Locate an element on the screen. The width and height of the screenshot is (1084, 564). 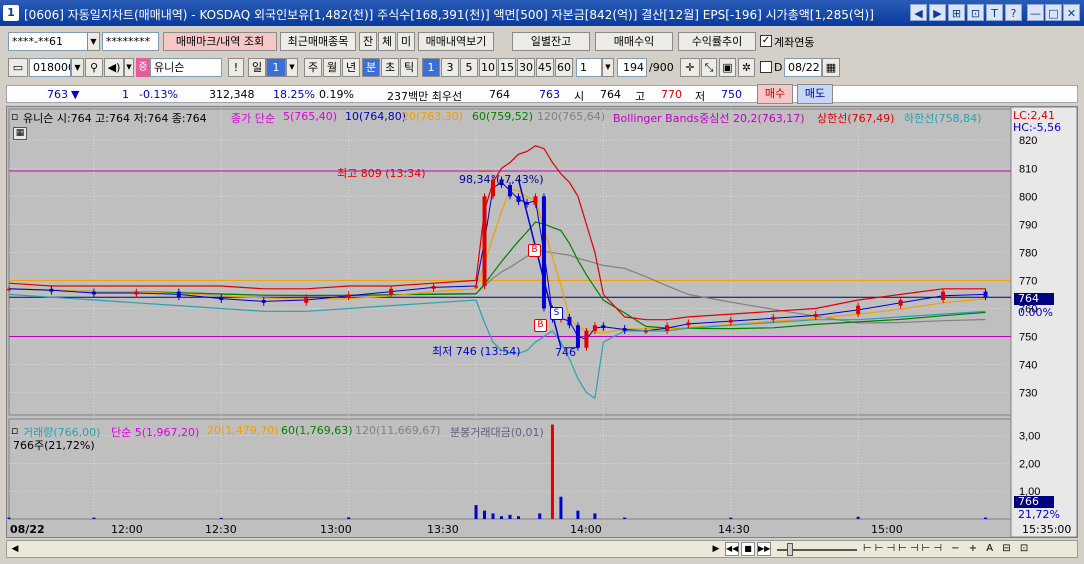
price-tick-label: 730 is located at coordinates (1028, 394).